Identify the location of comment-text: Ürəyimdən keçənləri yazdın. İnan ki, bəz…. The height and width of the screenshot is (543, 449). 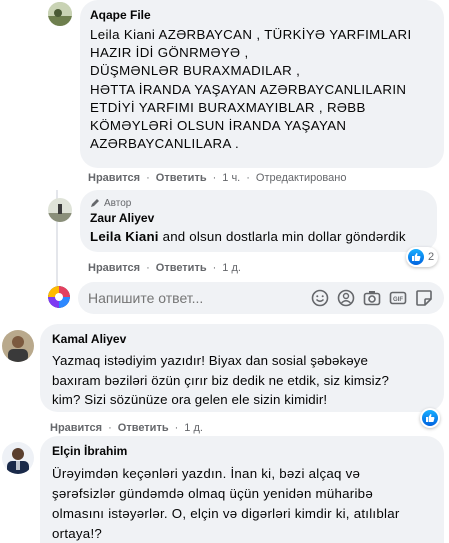
(226, 503).